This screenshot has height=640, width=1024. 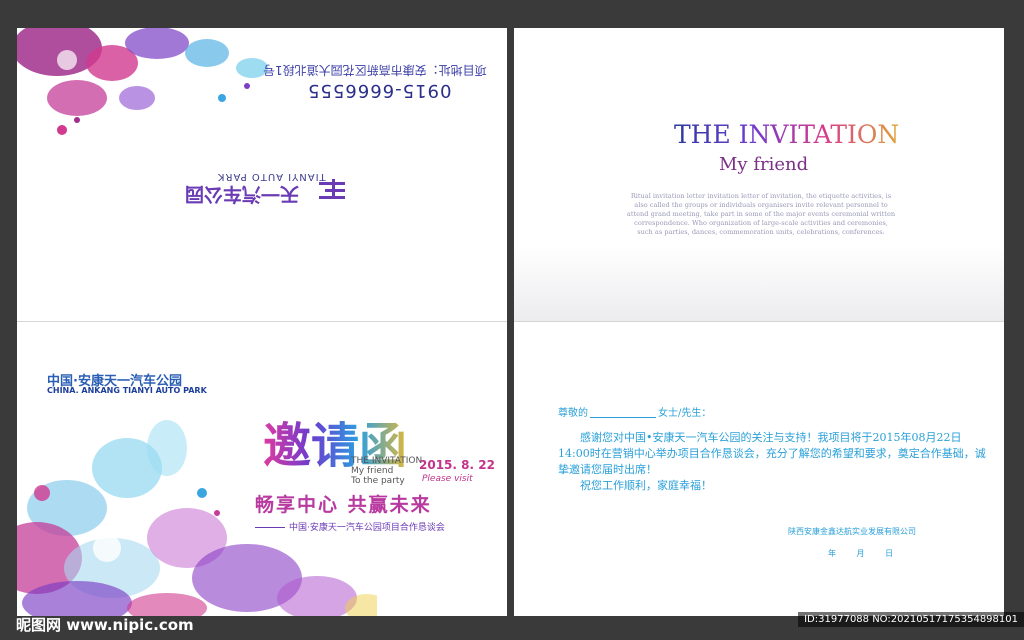 What do you see at coordinates (759, 283) in the screenshot?
I see `grey-band-decoration` at bounding box center [759, 283].